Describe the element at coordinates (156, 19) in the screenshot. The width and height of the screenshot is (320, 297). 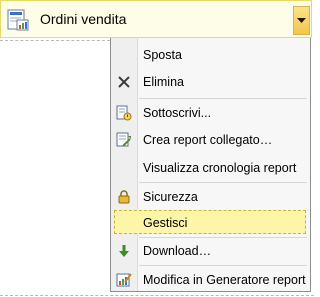
I see `report-item: Ordini vendita` at that location.